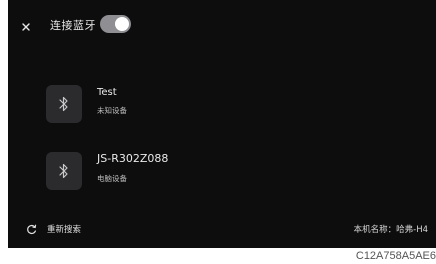  What do you see at coordinates (133, 158) in the screenshot?
I see `device-name: JS-R302Z088` at bounding box center [133, 158].